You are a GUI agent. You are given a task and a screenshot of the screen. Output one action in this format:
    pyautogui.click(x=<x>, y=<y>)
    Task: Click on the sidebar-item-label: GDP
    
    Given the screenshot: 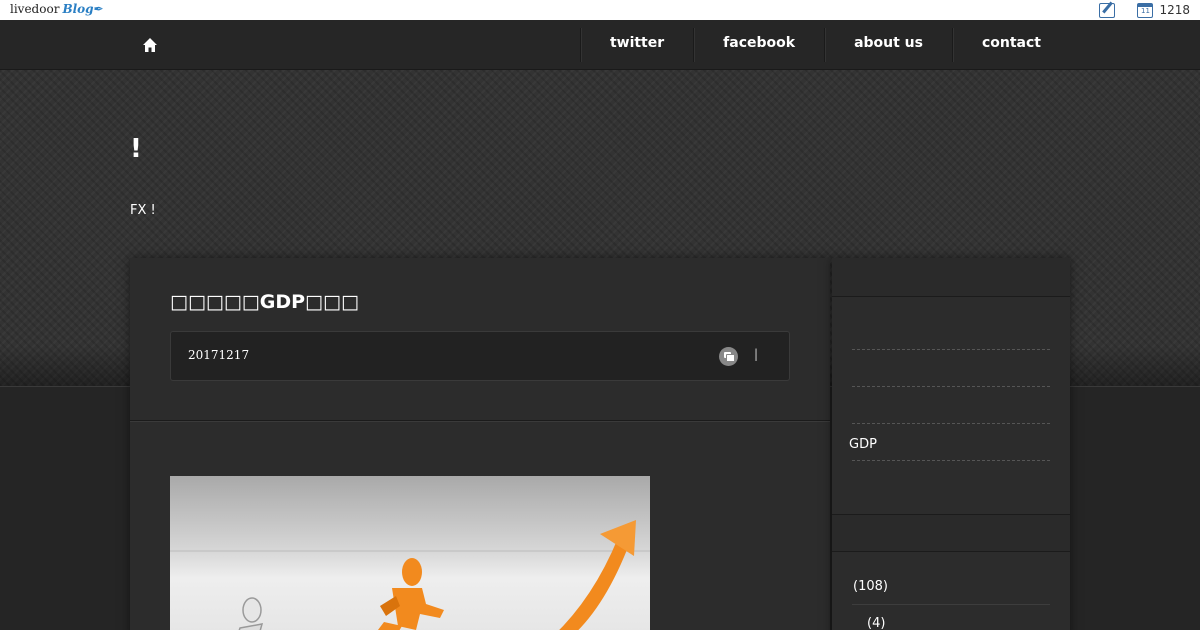 What is the action you would take?
    pyautogui.click(x=863, y=444)
    